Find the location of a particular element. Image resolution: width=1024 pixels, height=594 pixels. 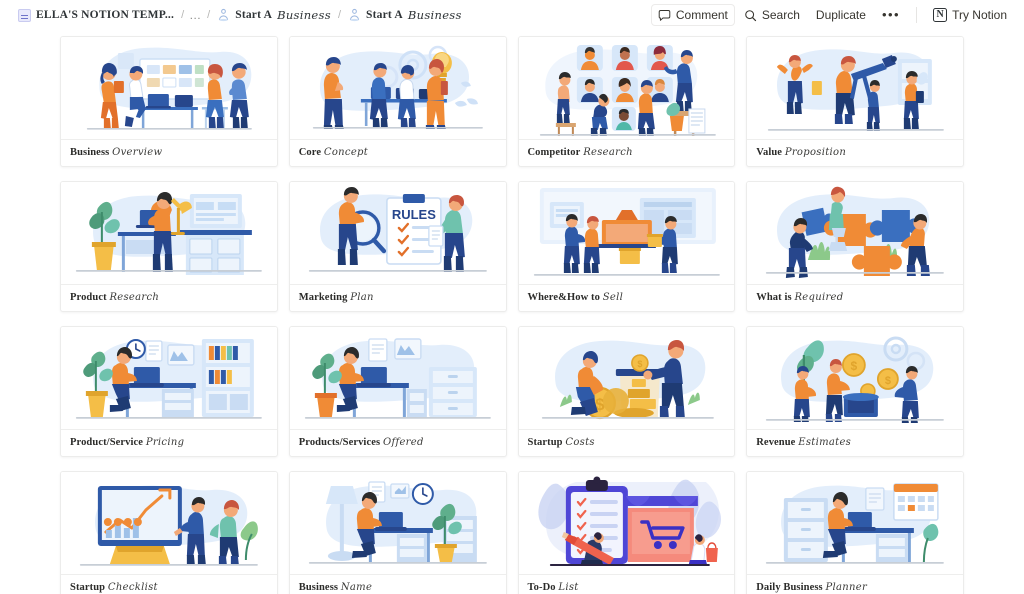

card-label-italic: Sell is located at coordinates (613, 297).